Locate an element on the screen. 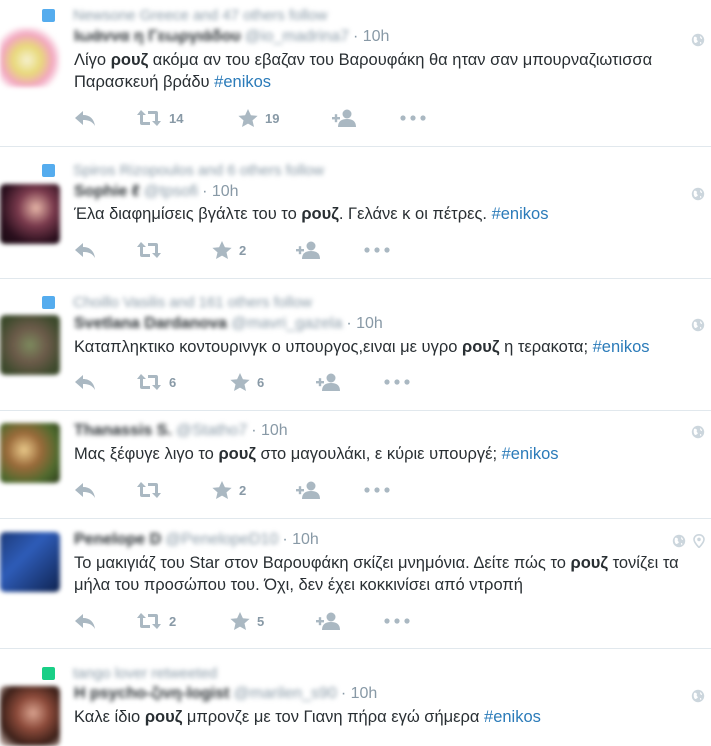  follow-user-icon is located at coordinates (329, 621).